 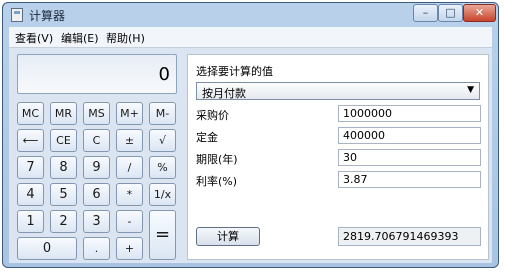 What do you see at coordinates (80, 38) in the screenshot?
I see `menu-edit: 编辑(E)` at bounding box center [80, 38].